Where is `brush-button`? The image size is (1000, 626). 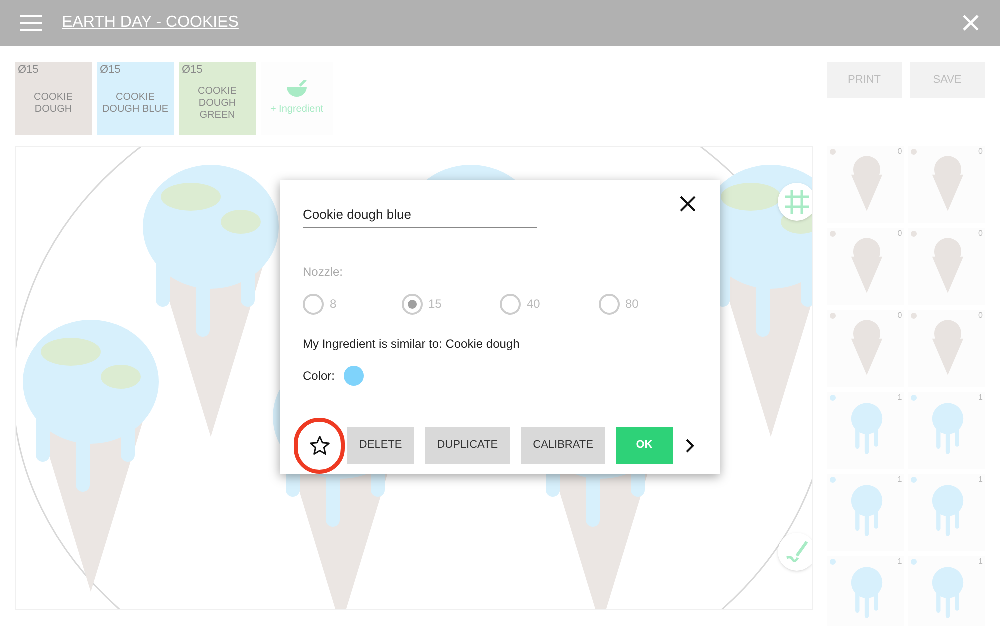
brush-button is located at coordinates (795, 552).